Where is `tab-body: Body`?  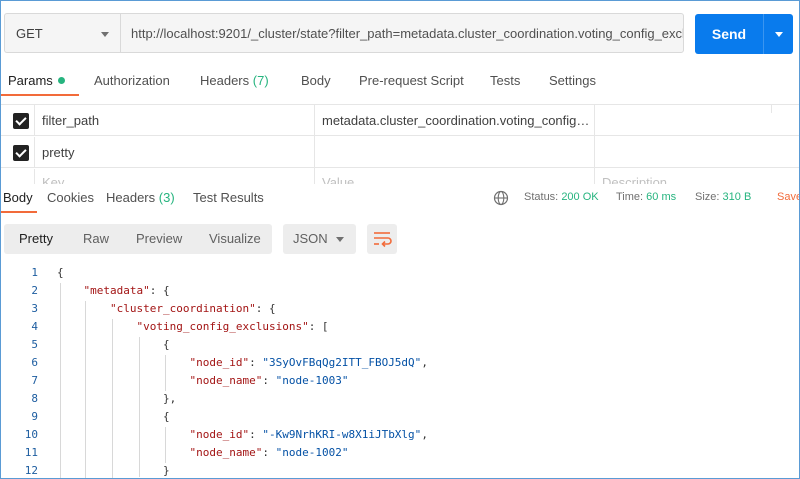 tab-body: Body is located at coordinates (316, 81).